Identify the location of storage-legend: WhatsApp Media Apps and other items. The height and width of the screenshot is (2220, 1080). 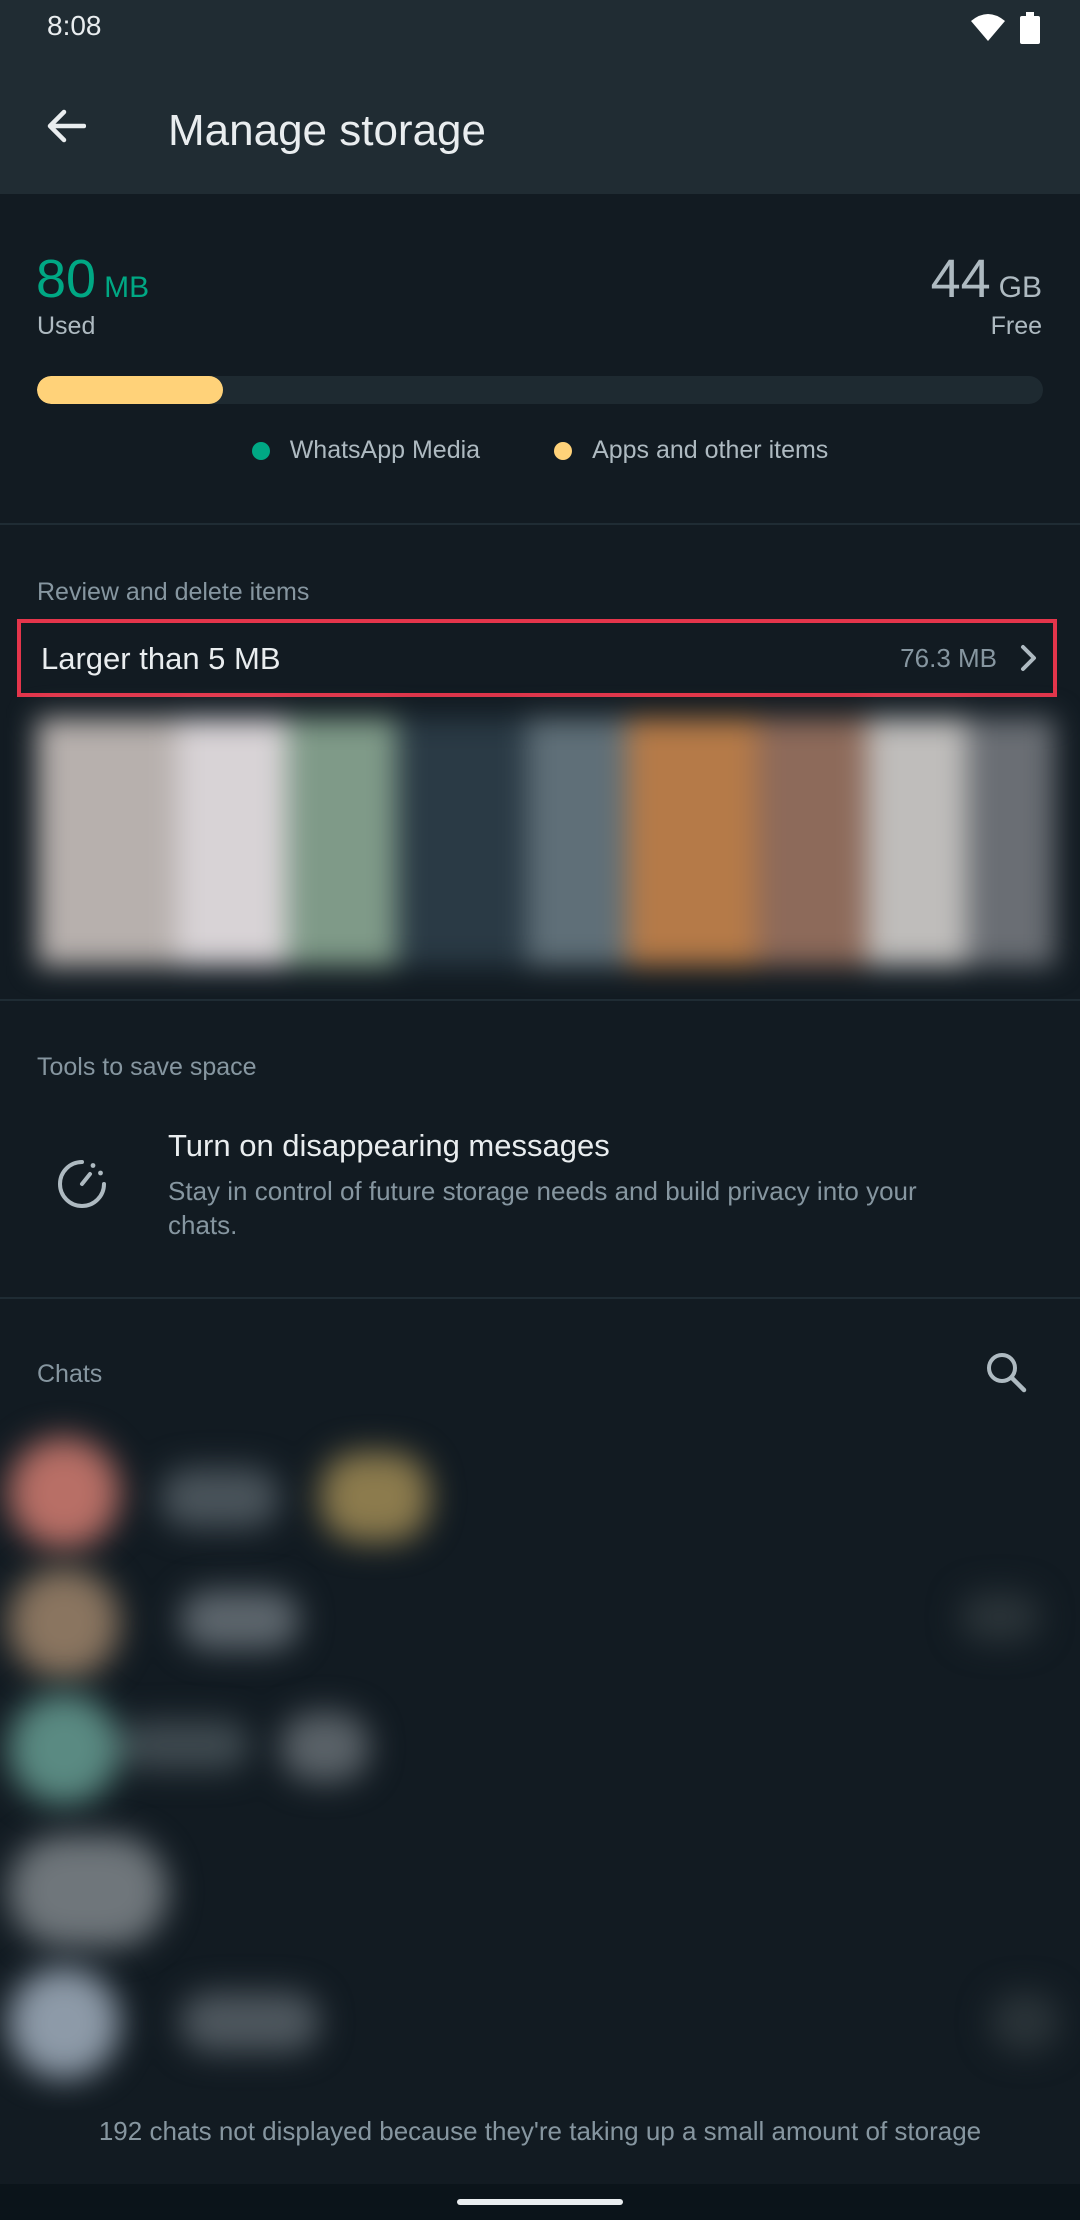
(540, 450).